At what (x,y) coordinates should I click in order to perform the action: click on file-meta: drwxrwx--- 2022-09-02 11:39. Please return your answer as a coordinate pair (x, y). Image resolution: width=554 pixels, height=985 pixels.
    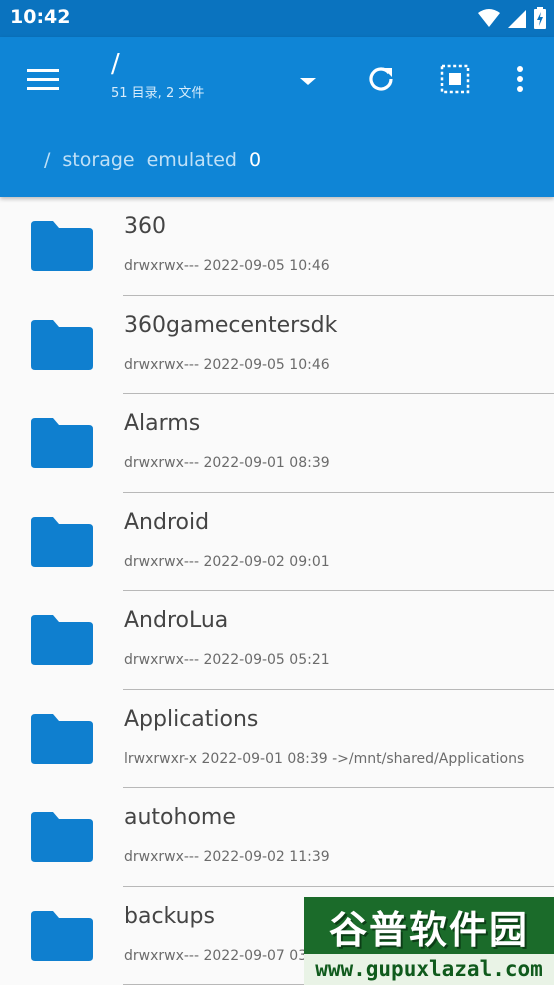
    Looking at the image, I should click on (227, 857).